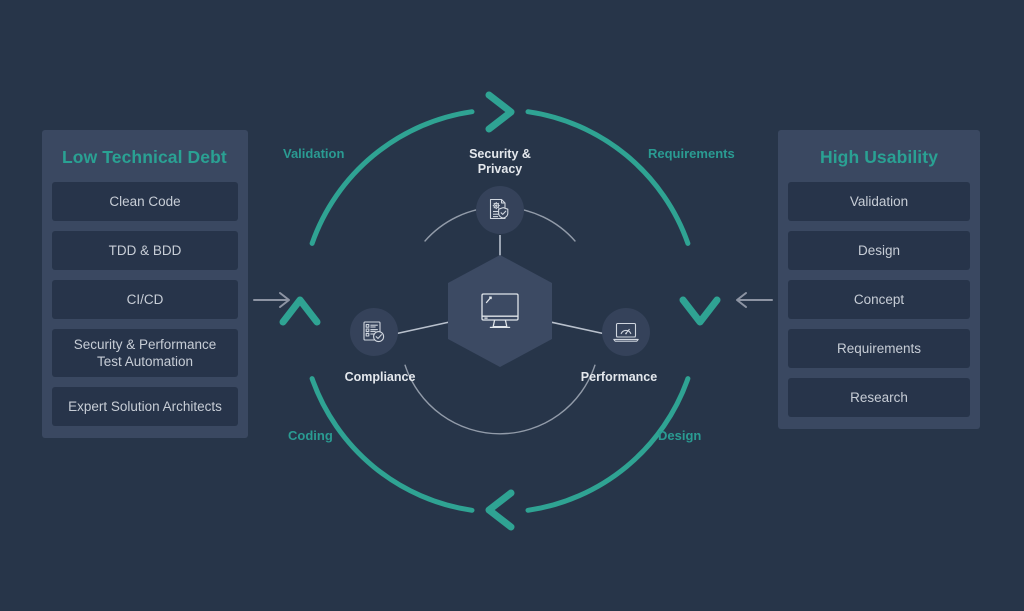  What do you see at coordinates (500, 112) in the screenshot?
I see `chevron-top-icon` at bounding box center [500, 112].